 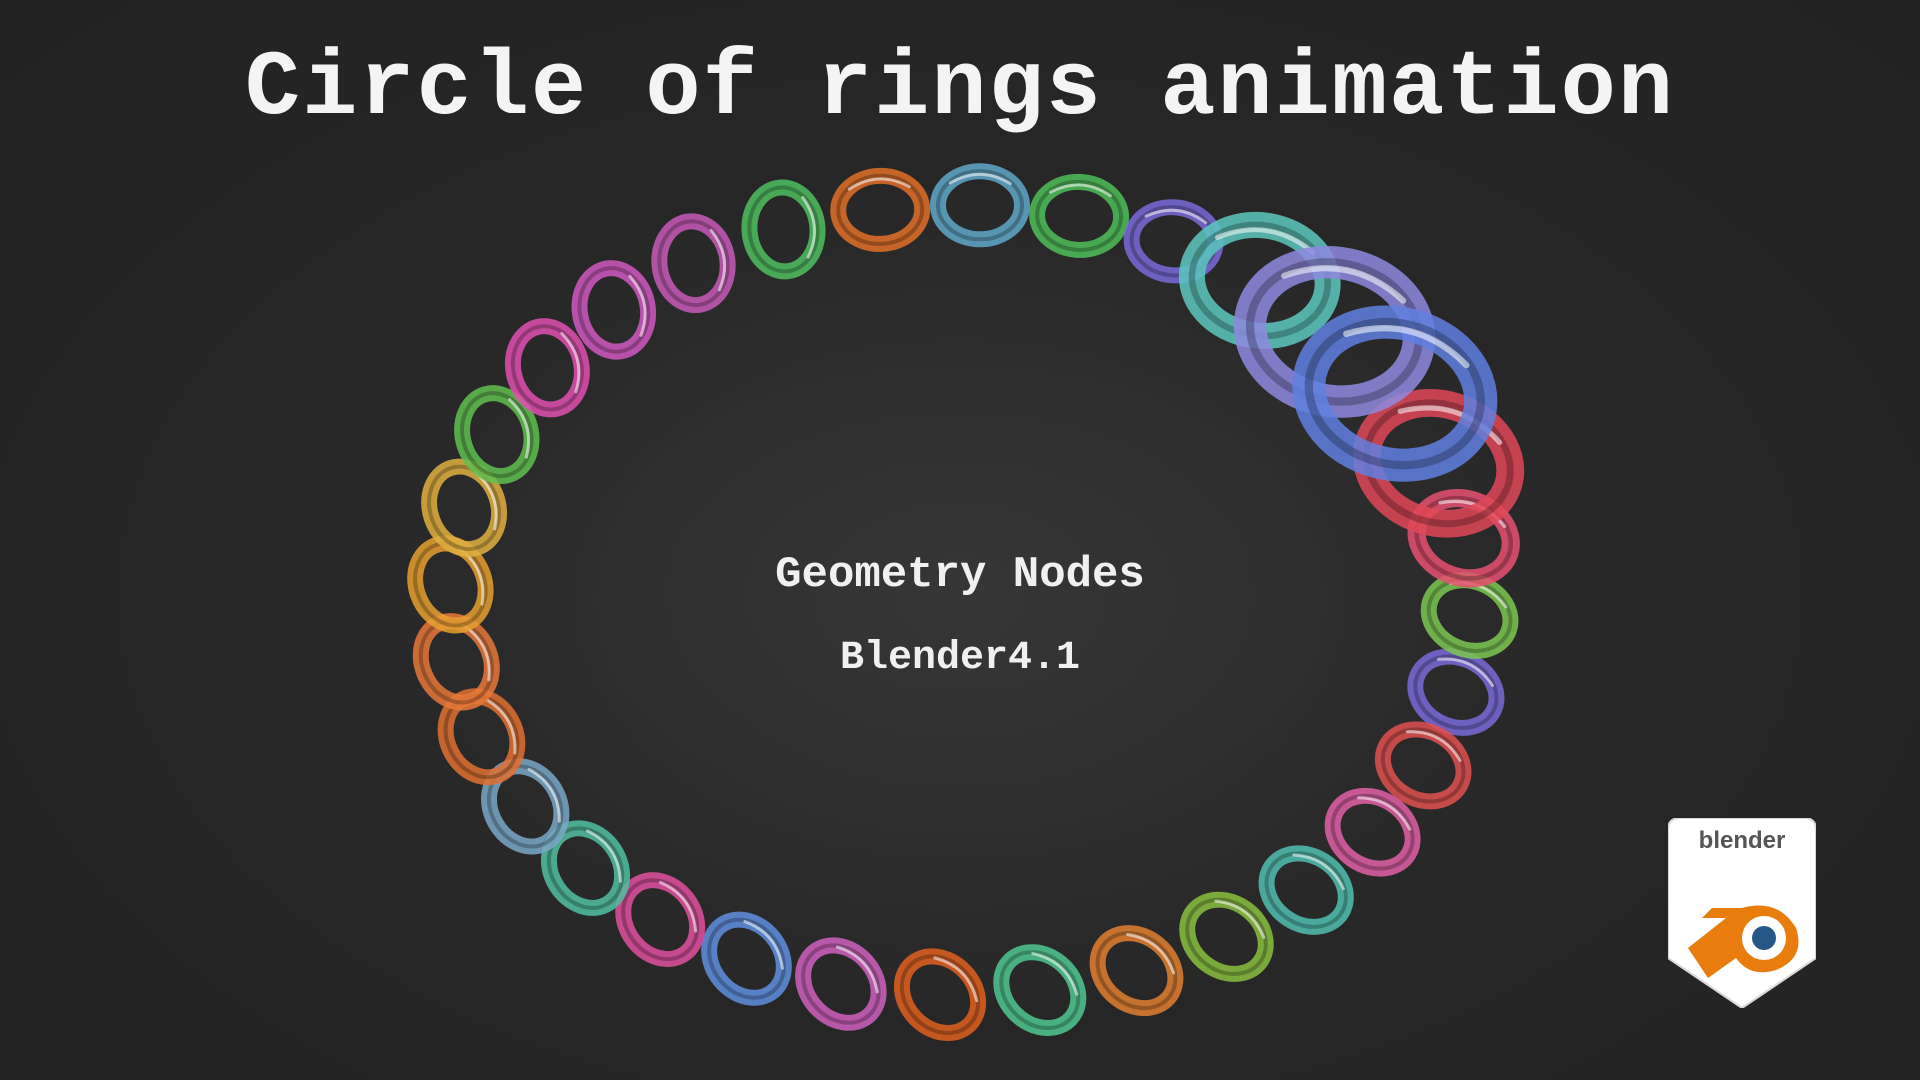 What do you see at coordinates (960, 658) in the screenshot?
I see `subtitle-blender-version: Blender4.1` at bounding box center [960, 658].